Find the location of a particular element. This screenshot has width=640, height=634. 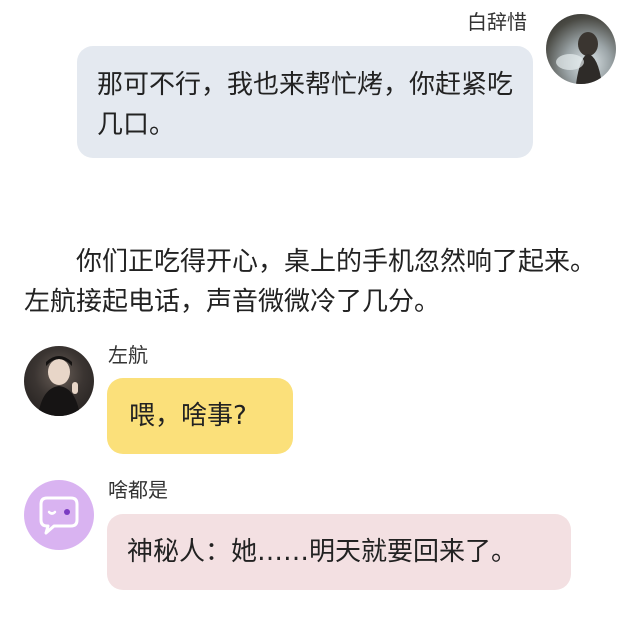

message-bubble: 喂，啥事? is located at coordinates (200, 416).